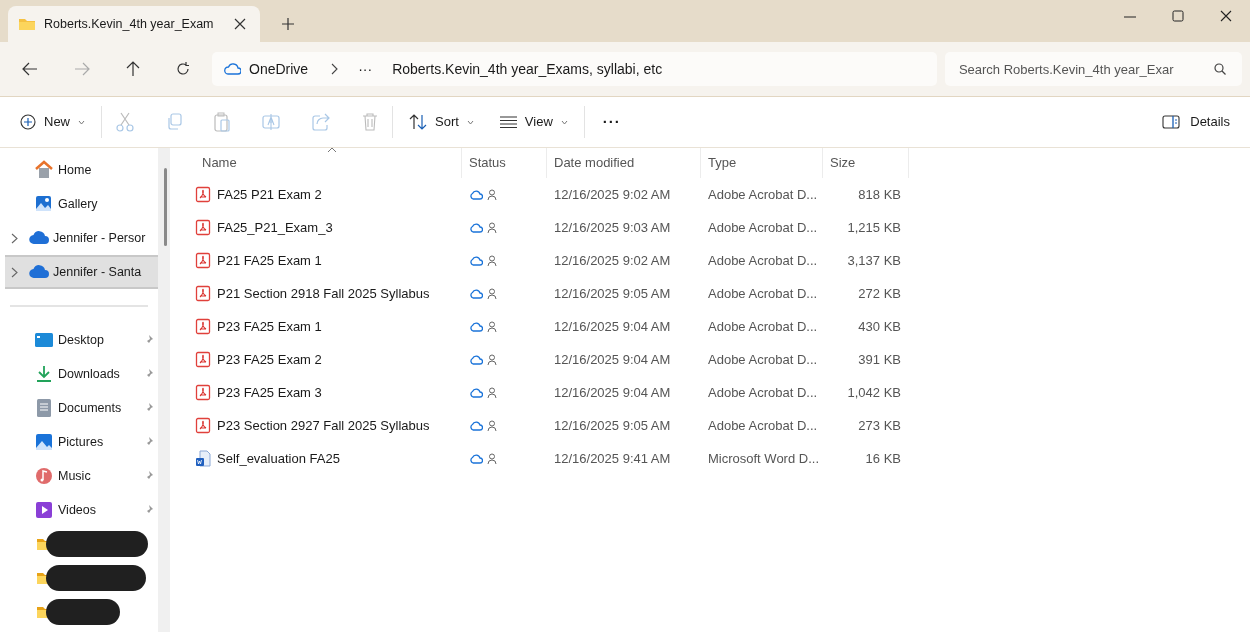 Image resolution: width=1250 pixels, height=632 pixels. What do you see at coordinates (79, 374) in the screenshot?
I see `sidebar-item: Downloads` at bounding box center [79, 374].